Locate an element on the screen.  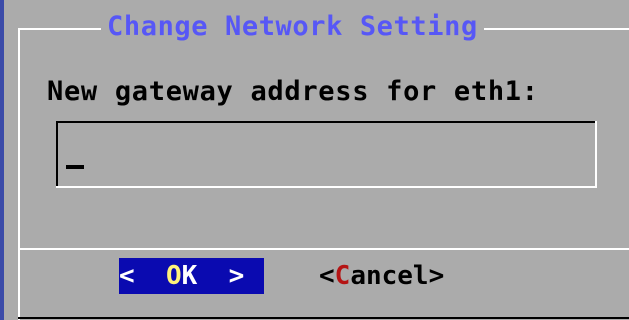
ok-button-rest: K is located at coordinates (189, 276).